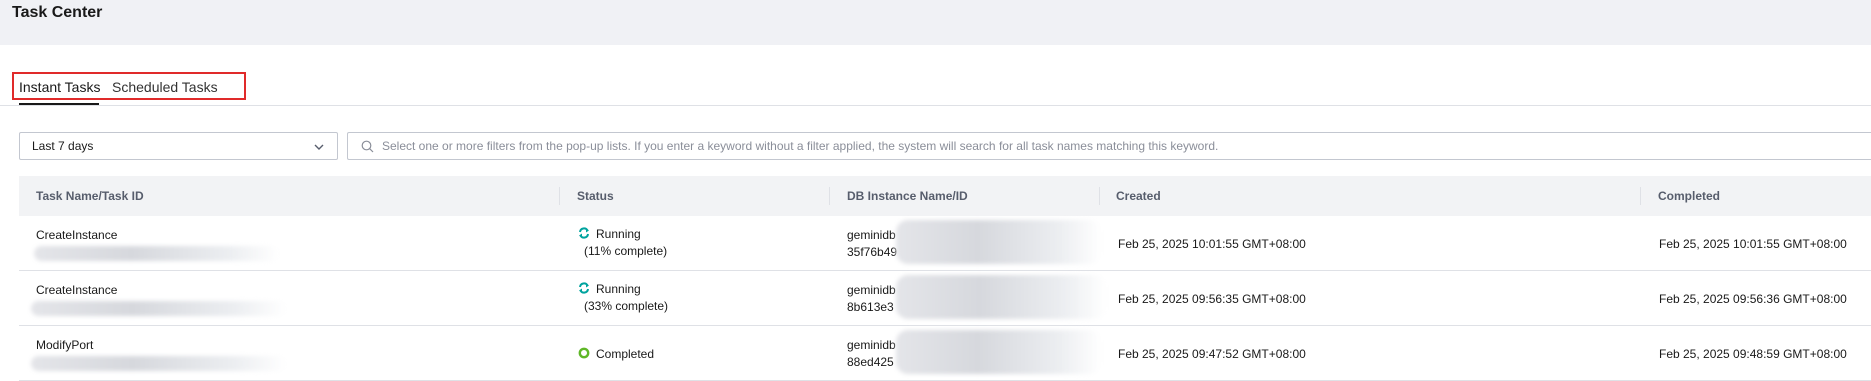 This screenshot has width=1871, height=381. What do you see at coordinates (870, 307) in the screenshot?
I see `db-instance-id: 8b613e3` at bounding box center [870, 307].